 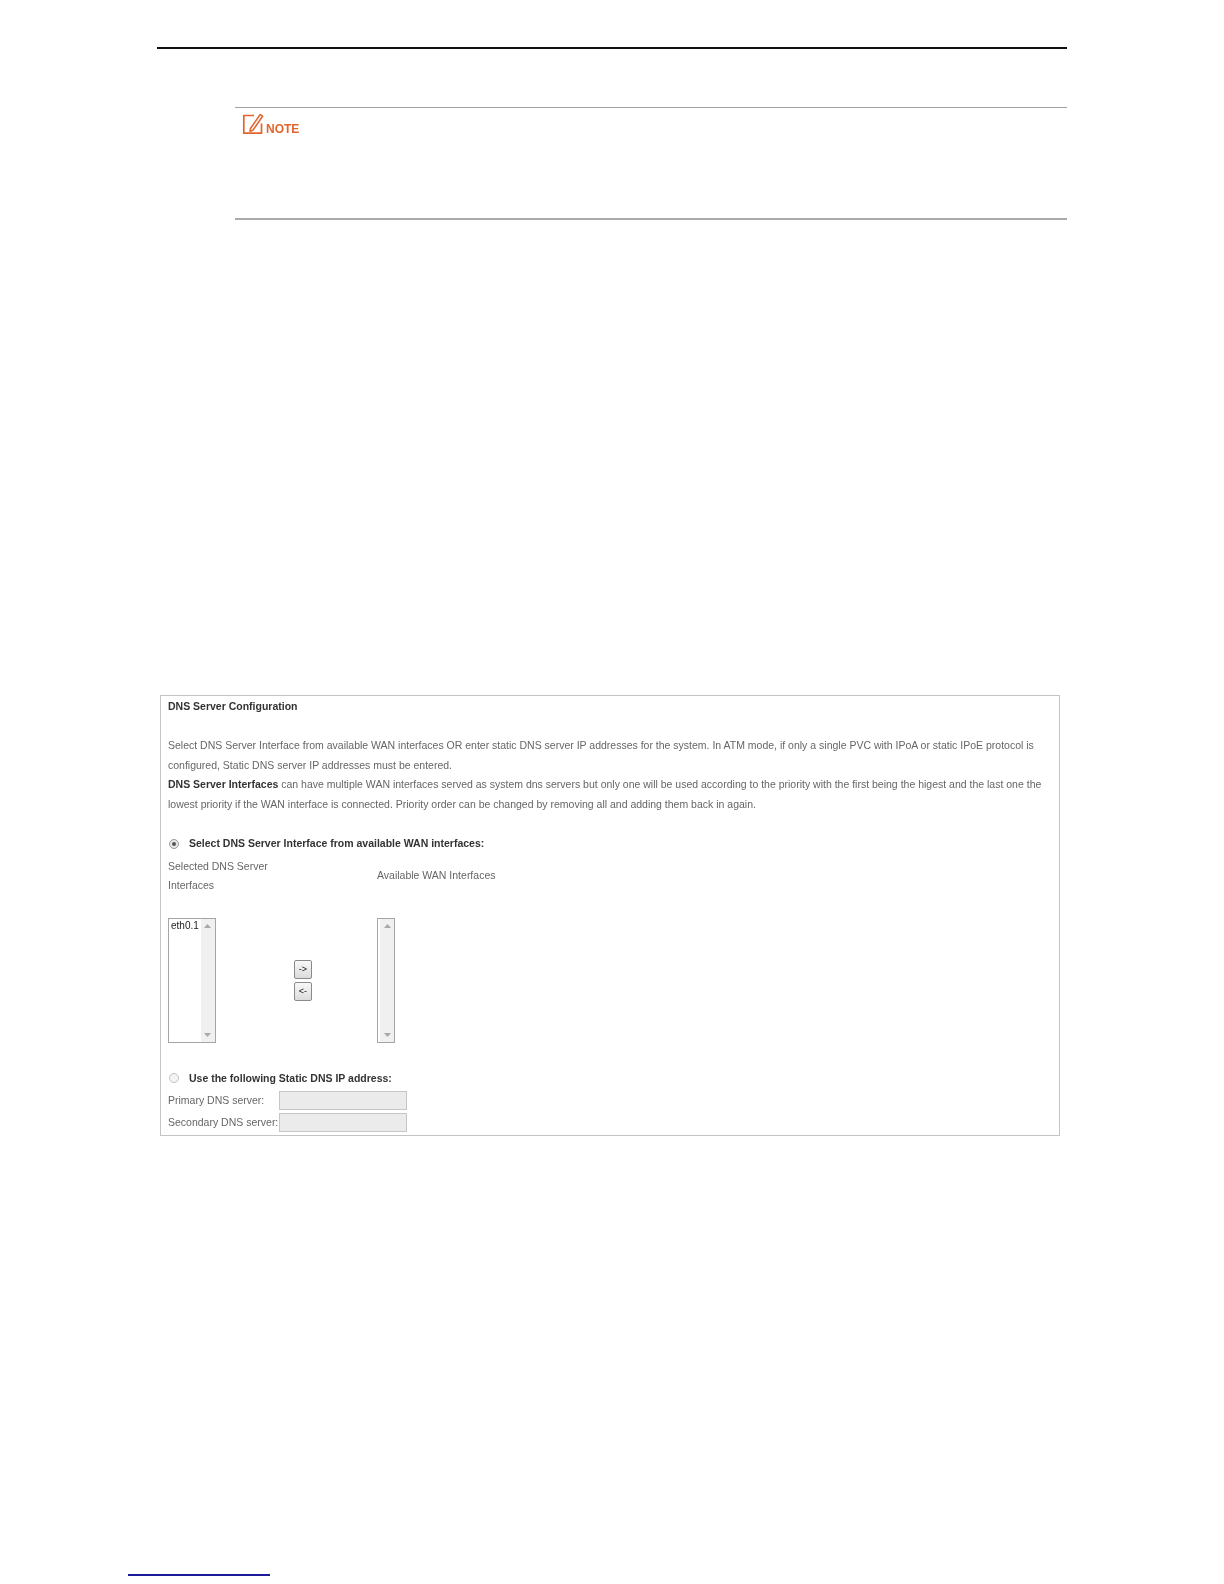 What do you see at coordinates (207, 980) in the screenshot?
I see `scrollbar` at bounding box center [207, 980].